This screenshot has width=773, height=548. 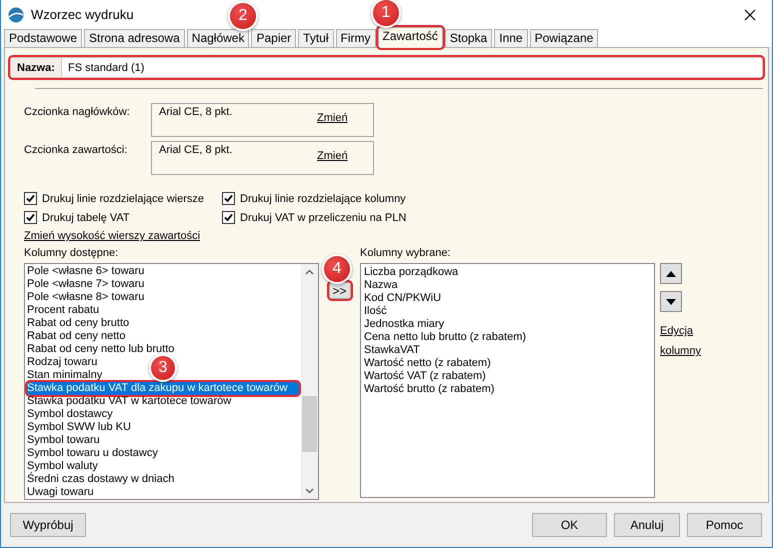 What do you see at coordinates (273, 38) in the screenshot?
I see `tab: Papier` at bounding box center [273, 38].